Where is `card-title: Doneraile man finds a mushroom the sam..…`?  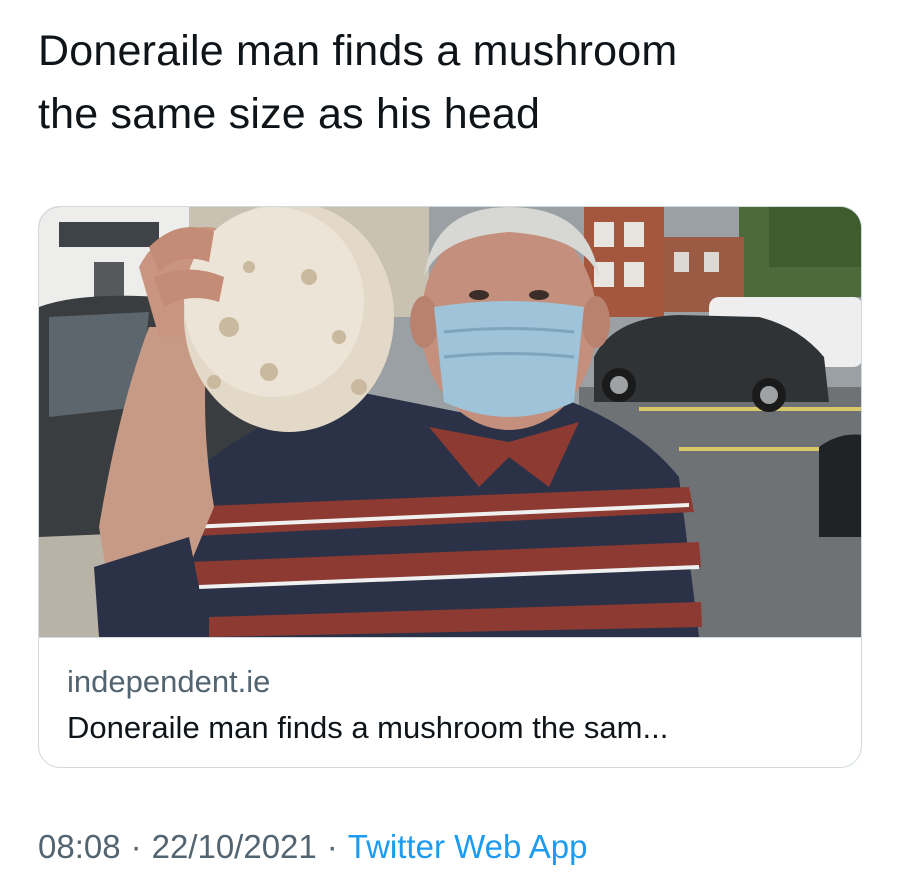 card-title: Doneraile man finds a mushroom the sam..… is located at coordinates (367, 728).